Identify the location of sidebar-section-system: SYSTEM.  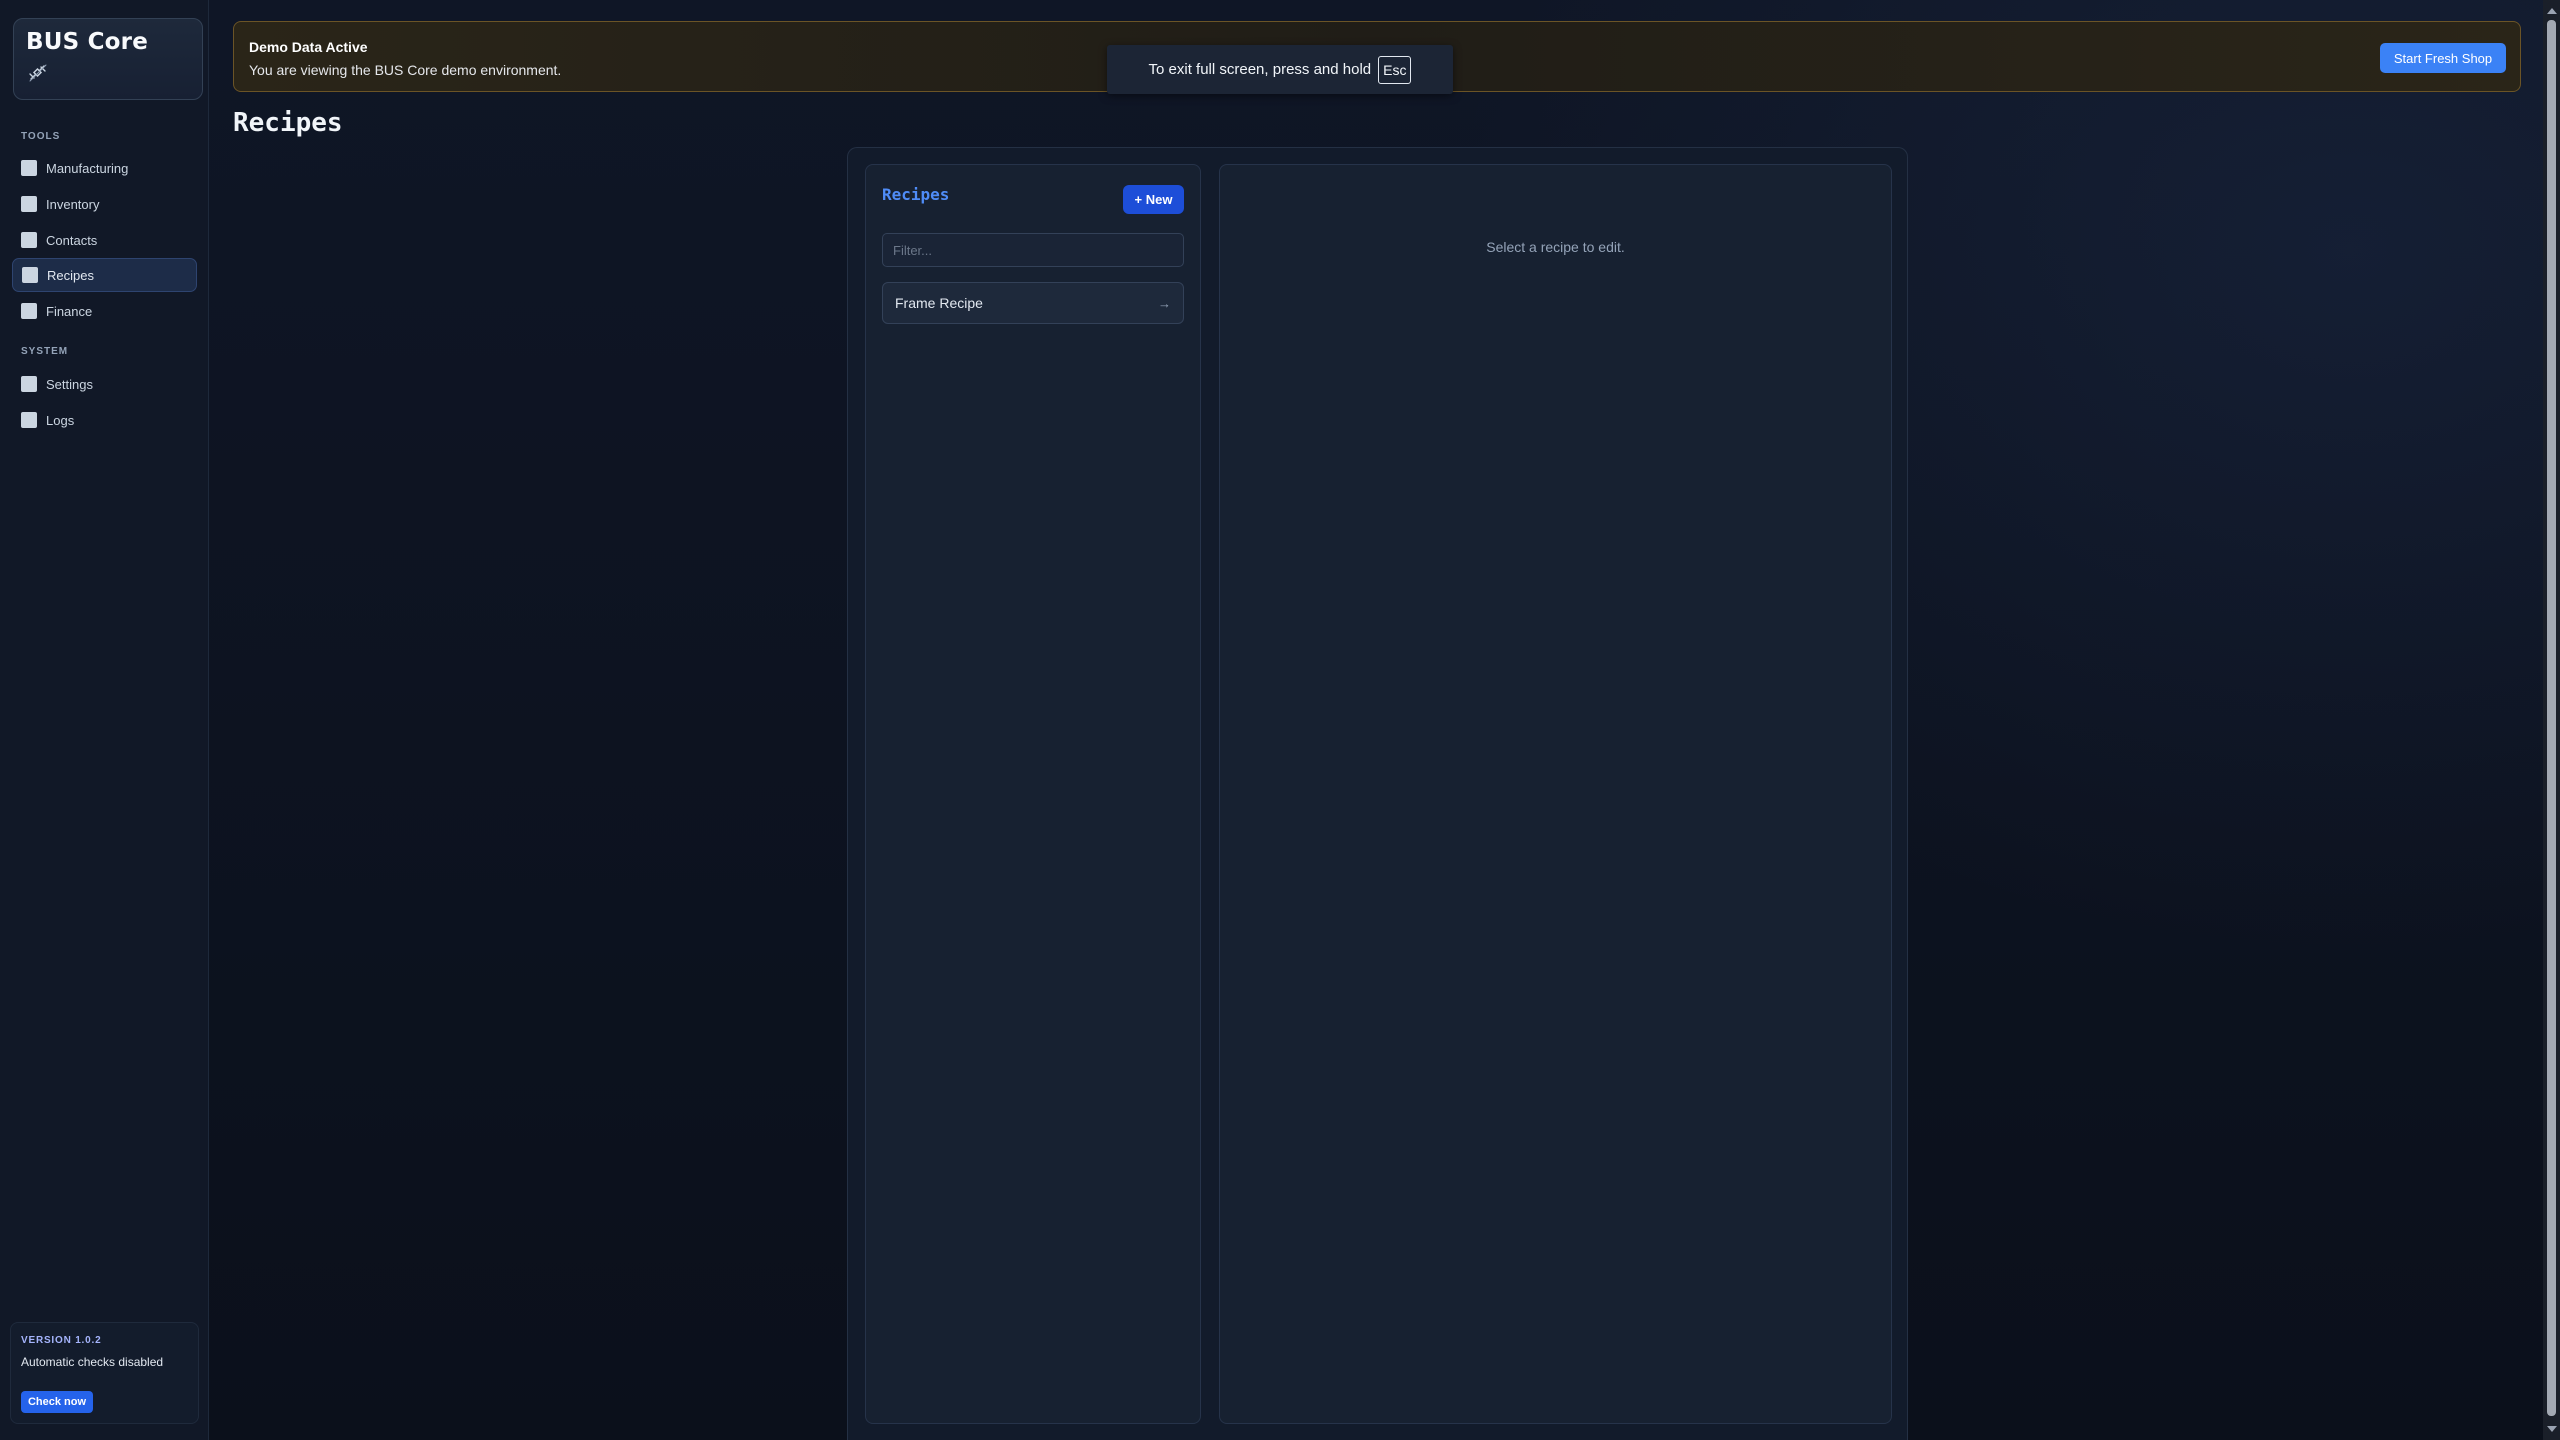
(45, 351).